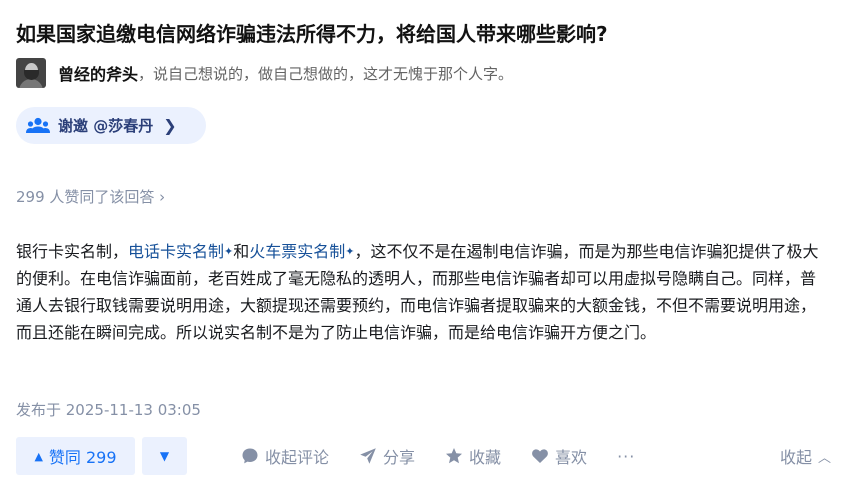 The image size is (847, 486). I want to click on collapse-label: 收起, so click(795, 457).